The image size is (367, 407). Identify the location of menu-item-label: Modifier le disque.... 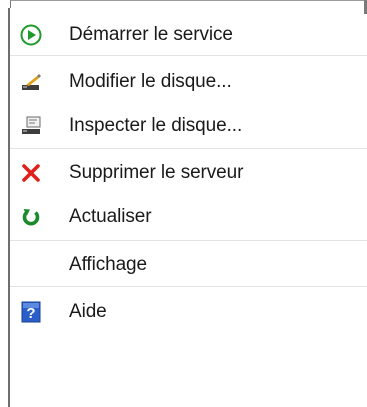
(150, 81).